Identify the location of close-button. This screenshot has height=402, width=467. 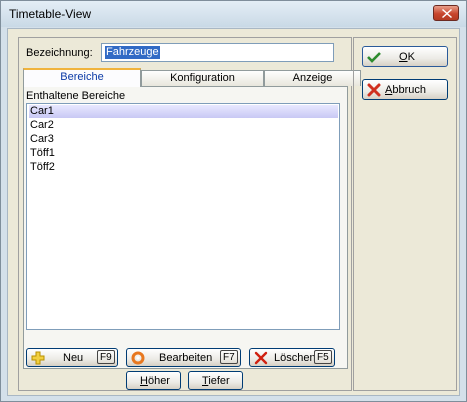
(446, 13).